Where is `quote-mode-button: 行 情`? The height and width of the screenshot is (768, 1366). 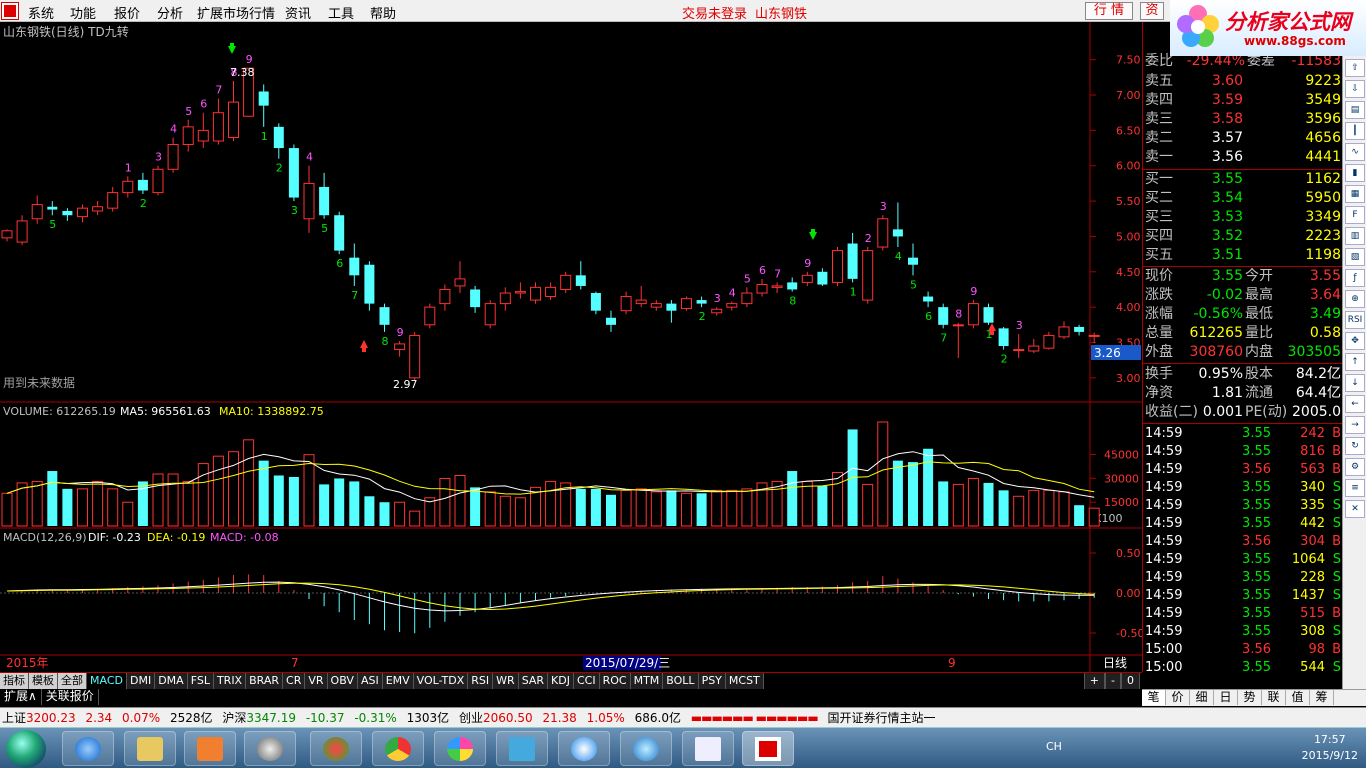
quote-mode-button: 行 情 is located at coordinates (1109, 11).